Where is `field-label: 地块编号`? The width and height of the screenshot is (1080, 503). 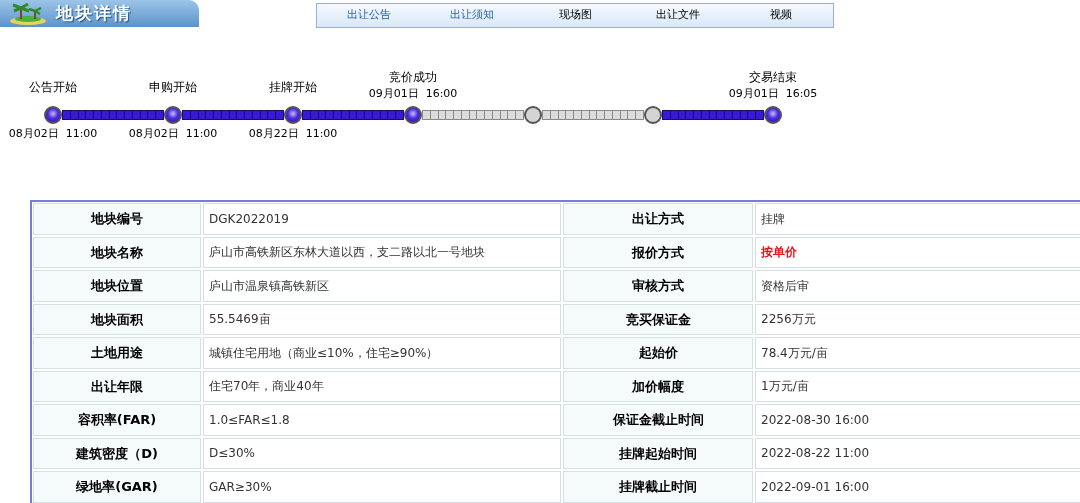
field-label: 地块编号 is located at coordinates (117, 219).